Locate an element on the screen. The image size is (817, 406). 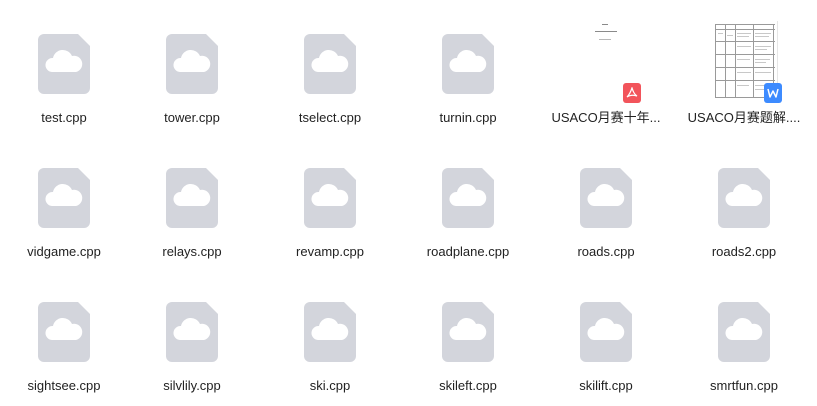
file-item-revamp: revamp.cpp is located at coordinates (330, 202).